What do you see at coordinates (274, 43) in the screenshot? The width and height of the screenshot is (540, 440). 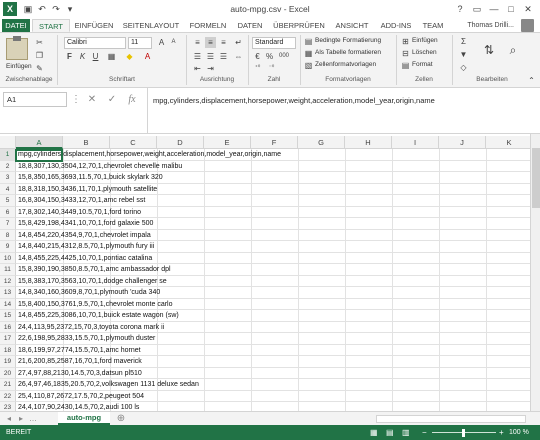 I see `number-format-select: Standard` at bounding box center [274, 43].